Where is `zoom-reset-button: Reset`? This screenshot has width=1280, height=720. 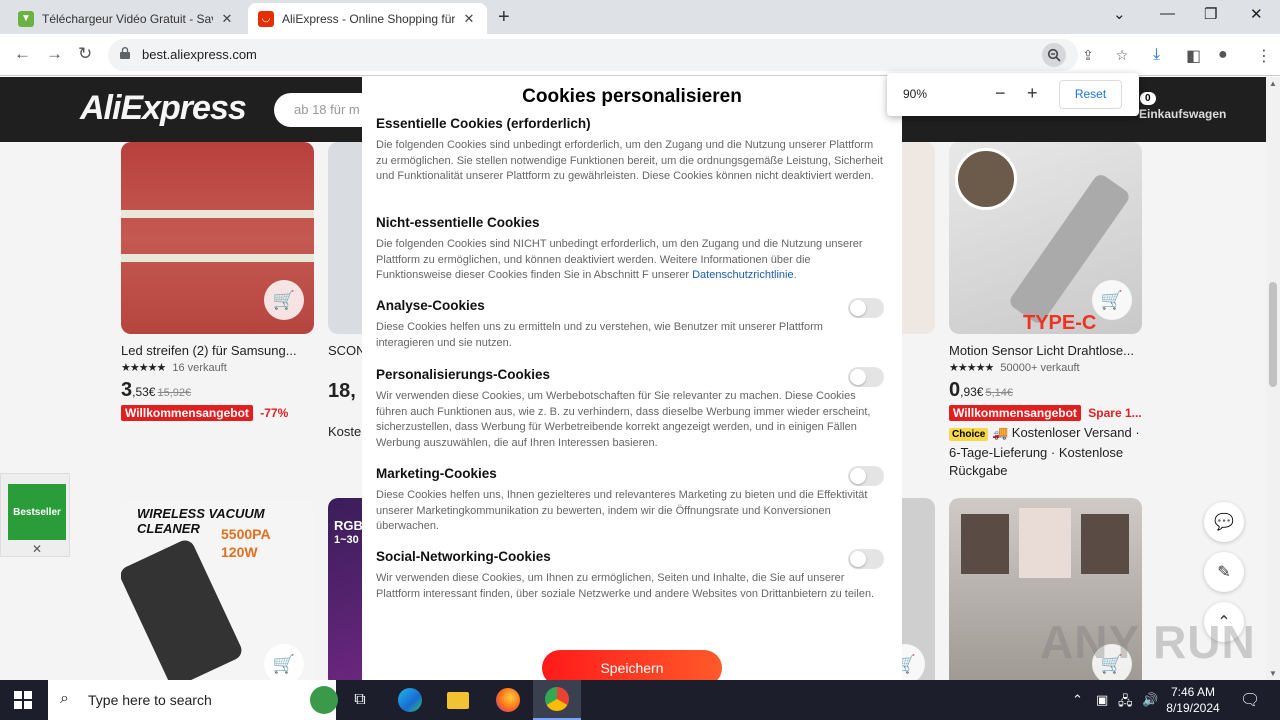 zoom-reset-button: Reset is located at coordinates (1090, 94).